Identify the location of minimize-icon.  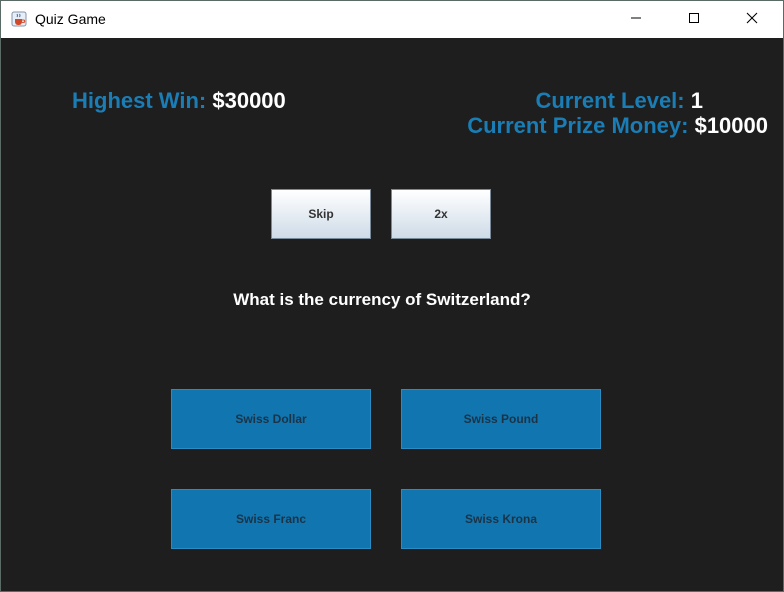
(636, 20).